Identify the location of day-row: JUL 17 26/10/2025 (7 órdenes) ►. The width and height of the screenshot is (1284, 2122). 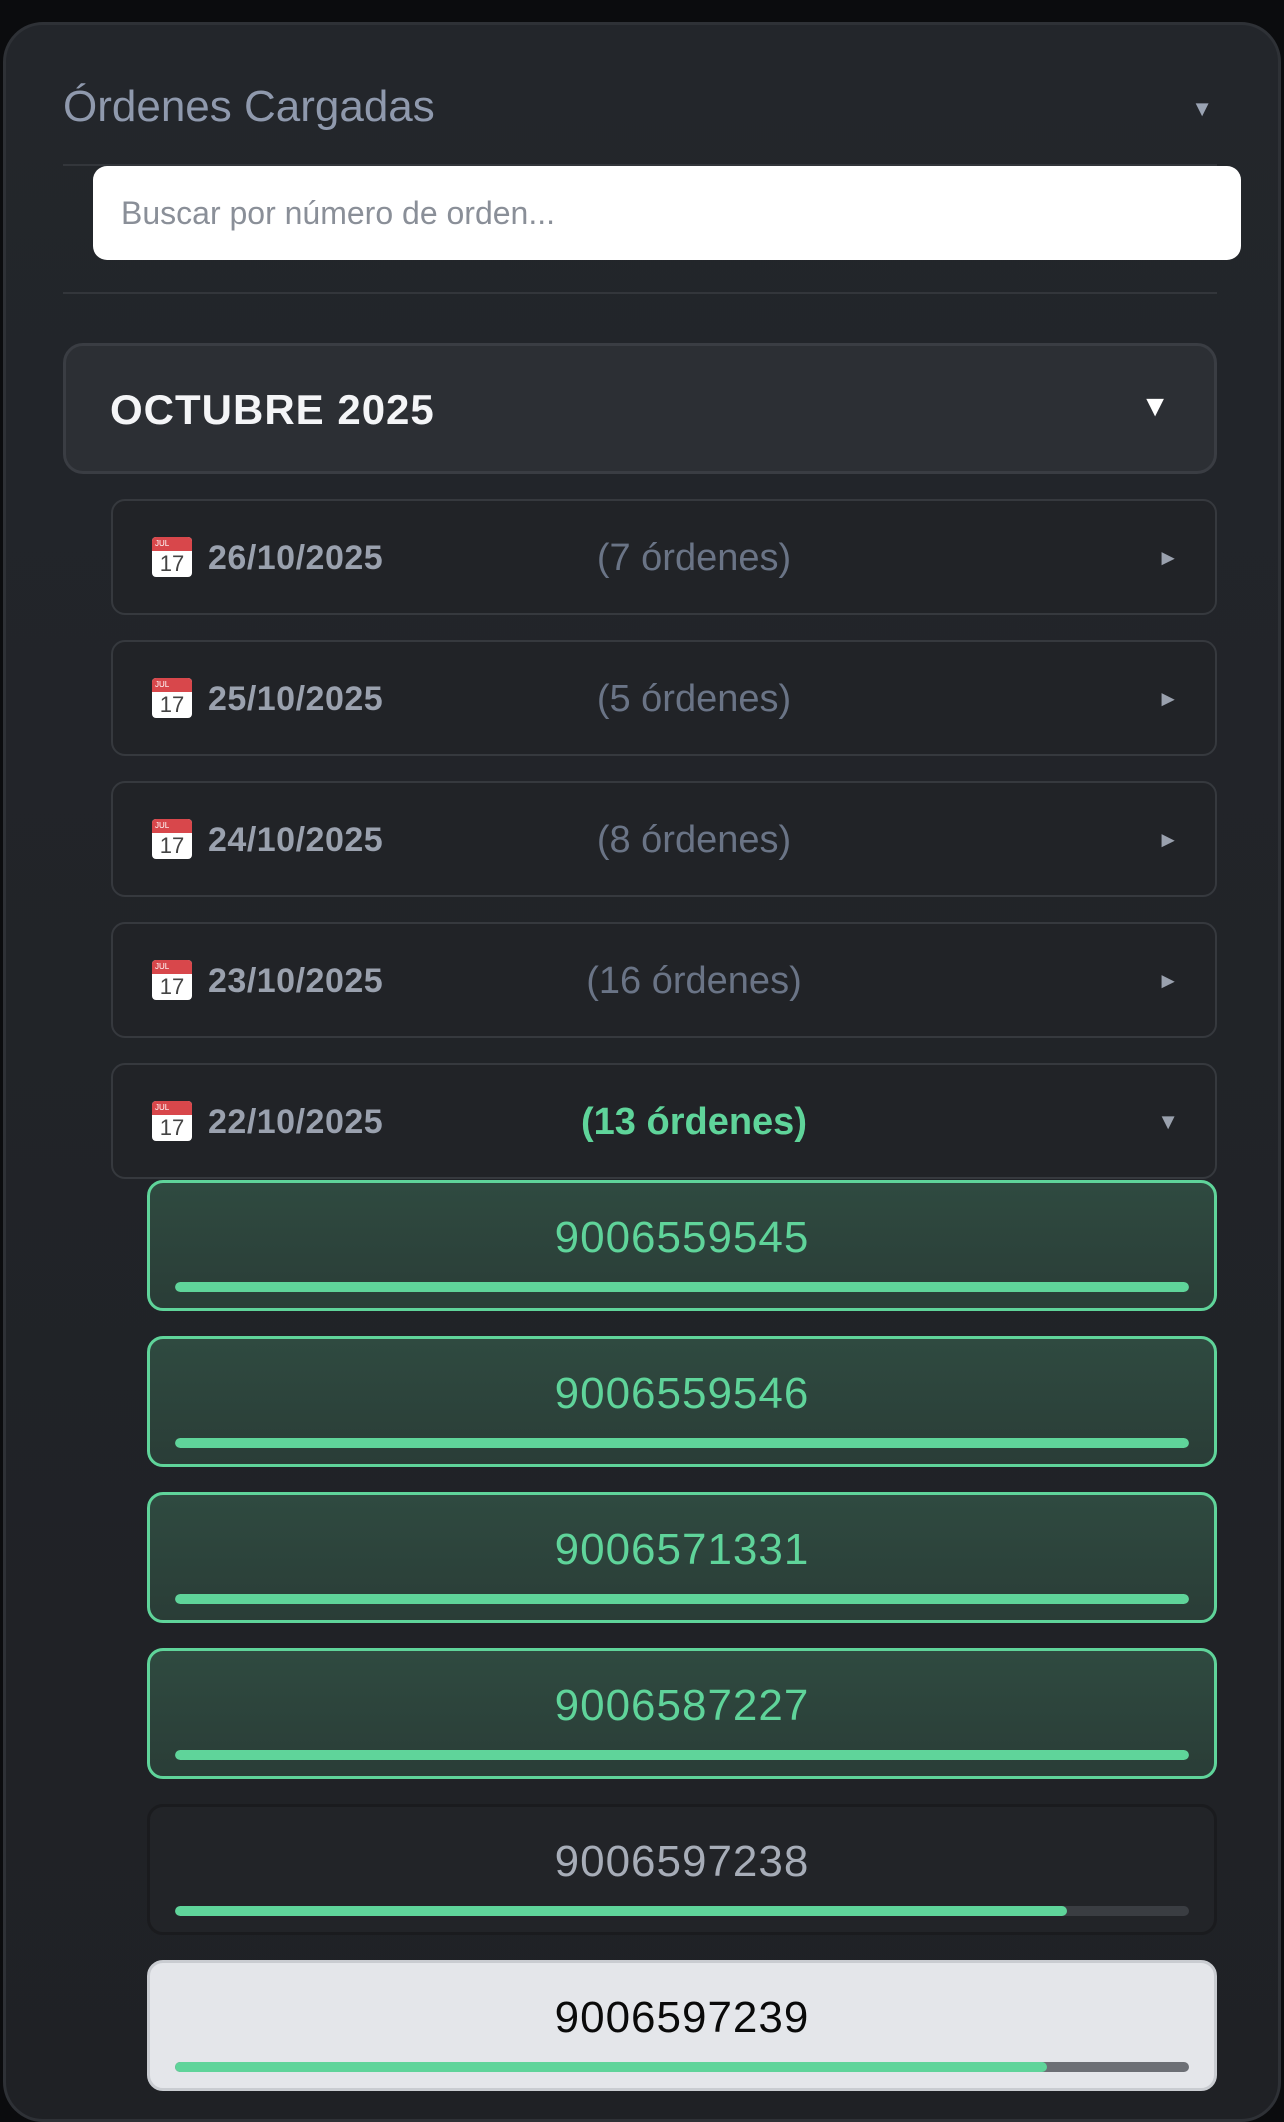
(664, 557).